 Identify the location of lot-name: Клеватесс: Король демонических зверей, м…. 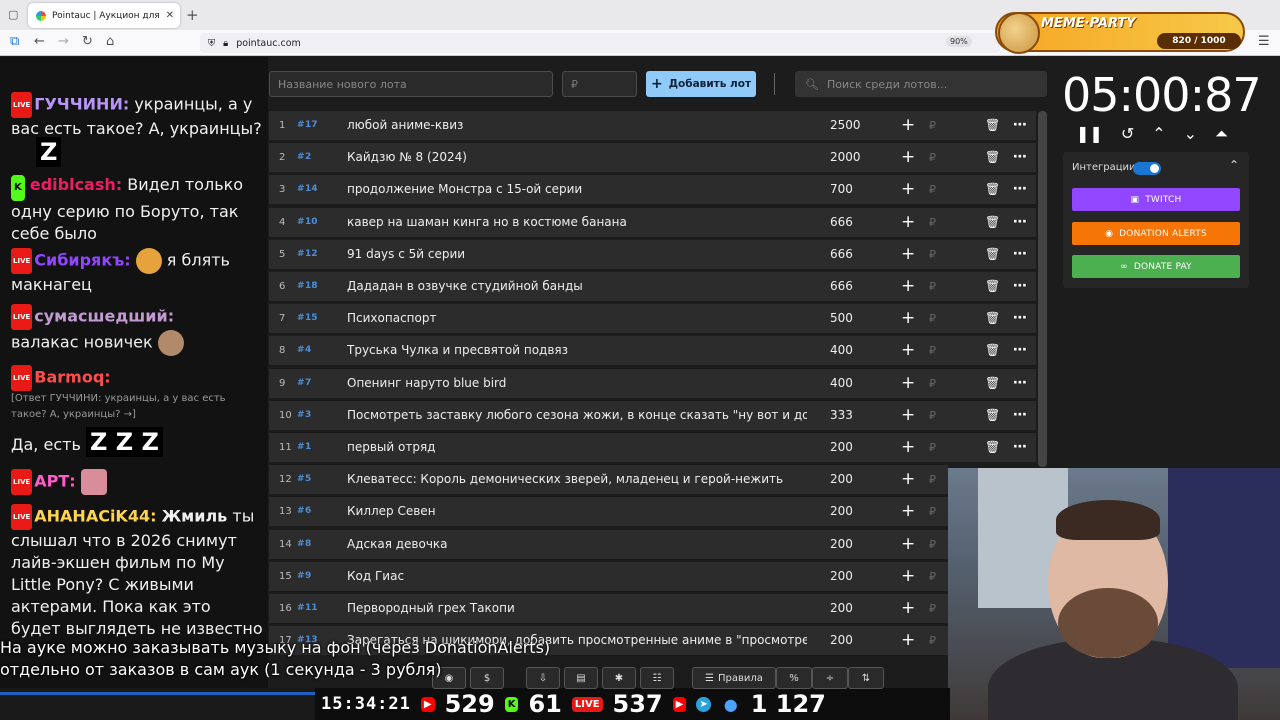
(577, 479).